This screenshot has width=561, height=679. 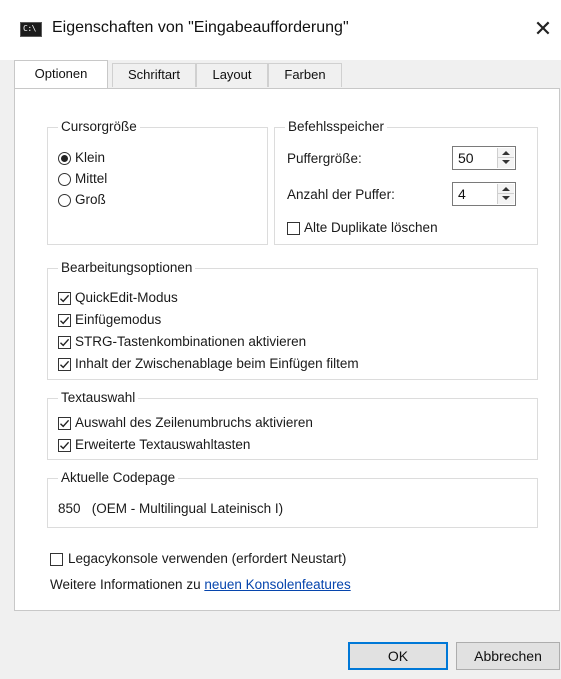 What do you see at coordinates (466, 158) in the screenshot?
I see `buffer-size-value: 50` at bounding box center [466, 158].